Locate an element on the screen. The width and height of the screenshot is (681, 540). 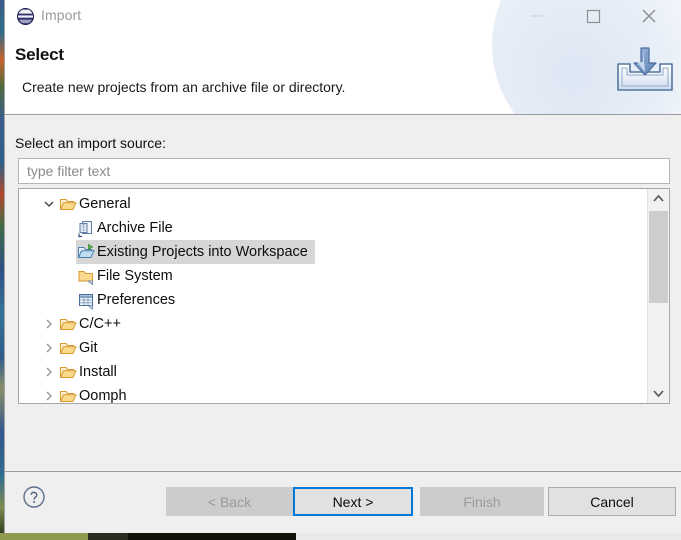
tree-item-label: Archive File is located at coordinates (135, 228).